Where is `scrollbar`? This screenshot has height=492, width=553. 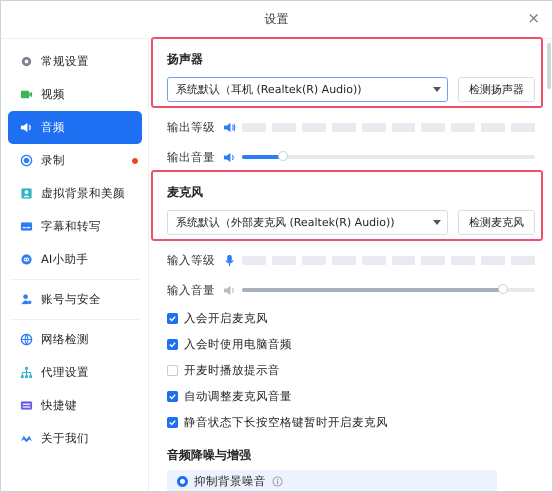 scrollbar is located at coordinates (549, 66).